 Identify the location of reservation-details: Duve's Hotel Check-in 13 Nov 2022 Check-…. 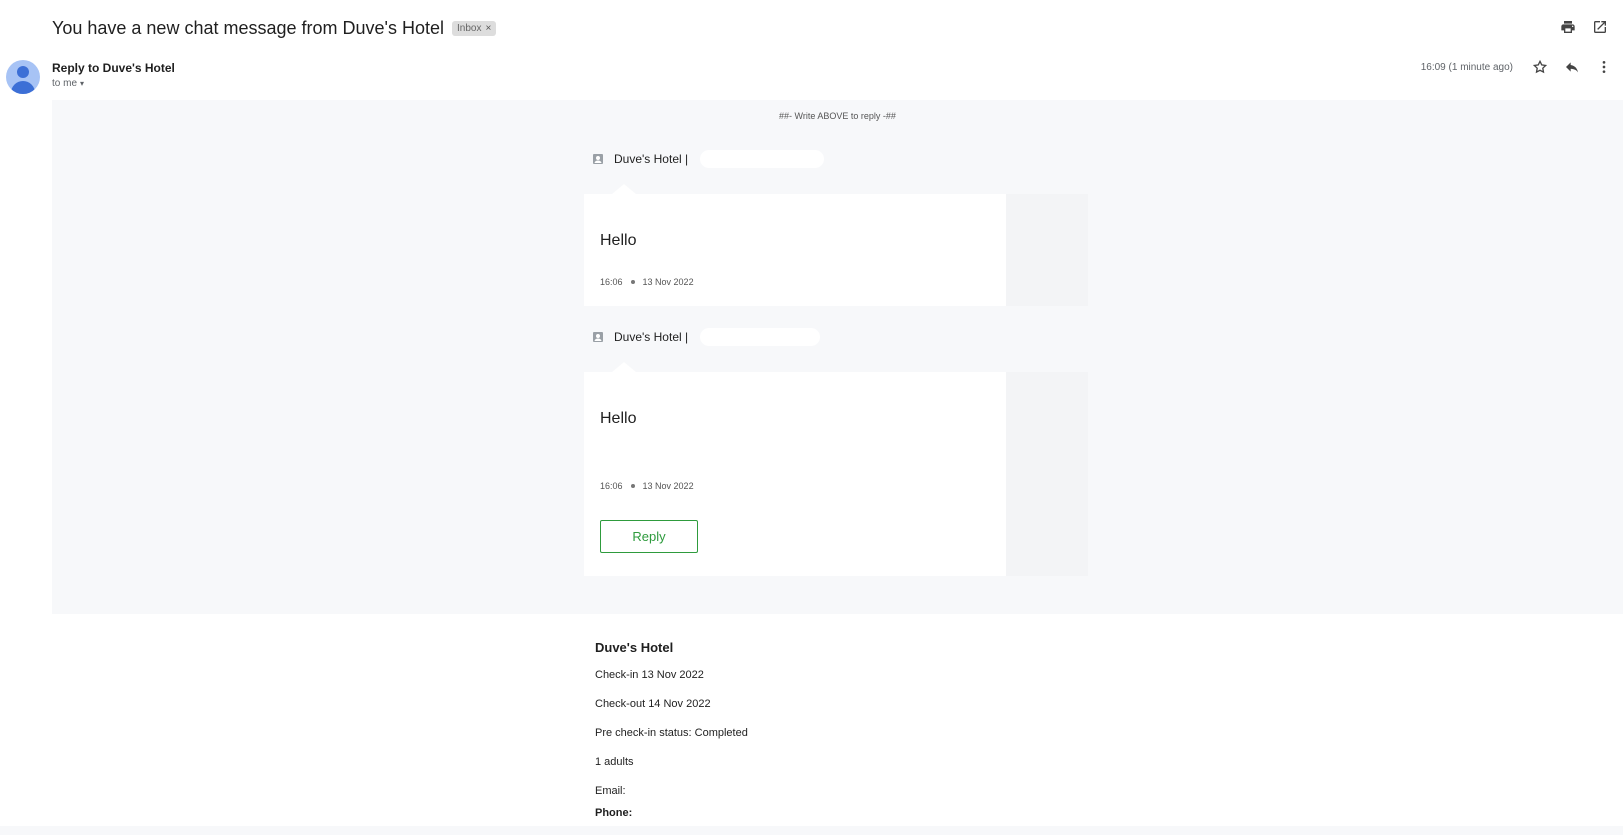
(671, 737).